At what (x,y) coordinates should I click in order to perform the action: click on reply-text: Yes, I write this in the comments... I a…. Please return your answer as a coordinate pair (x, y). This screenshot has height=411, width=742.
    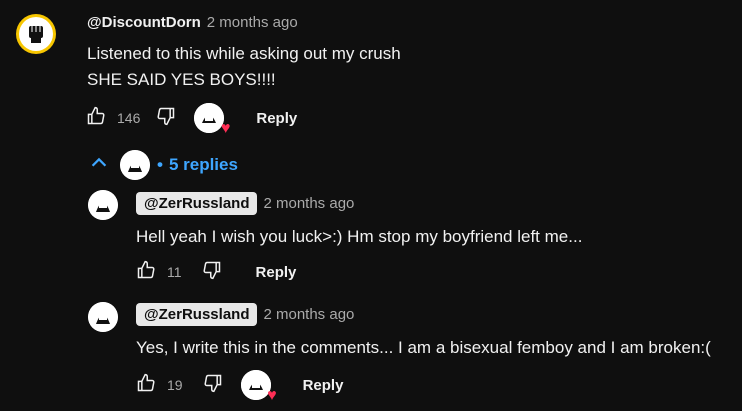
    Looking at the image, I should click on (423, 347).